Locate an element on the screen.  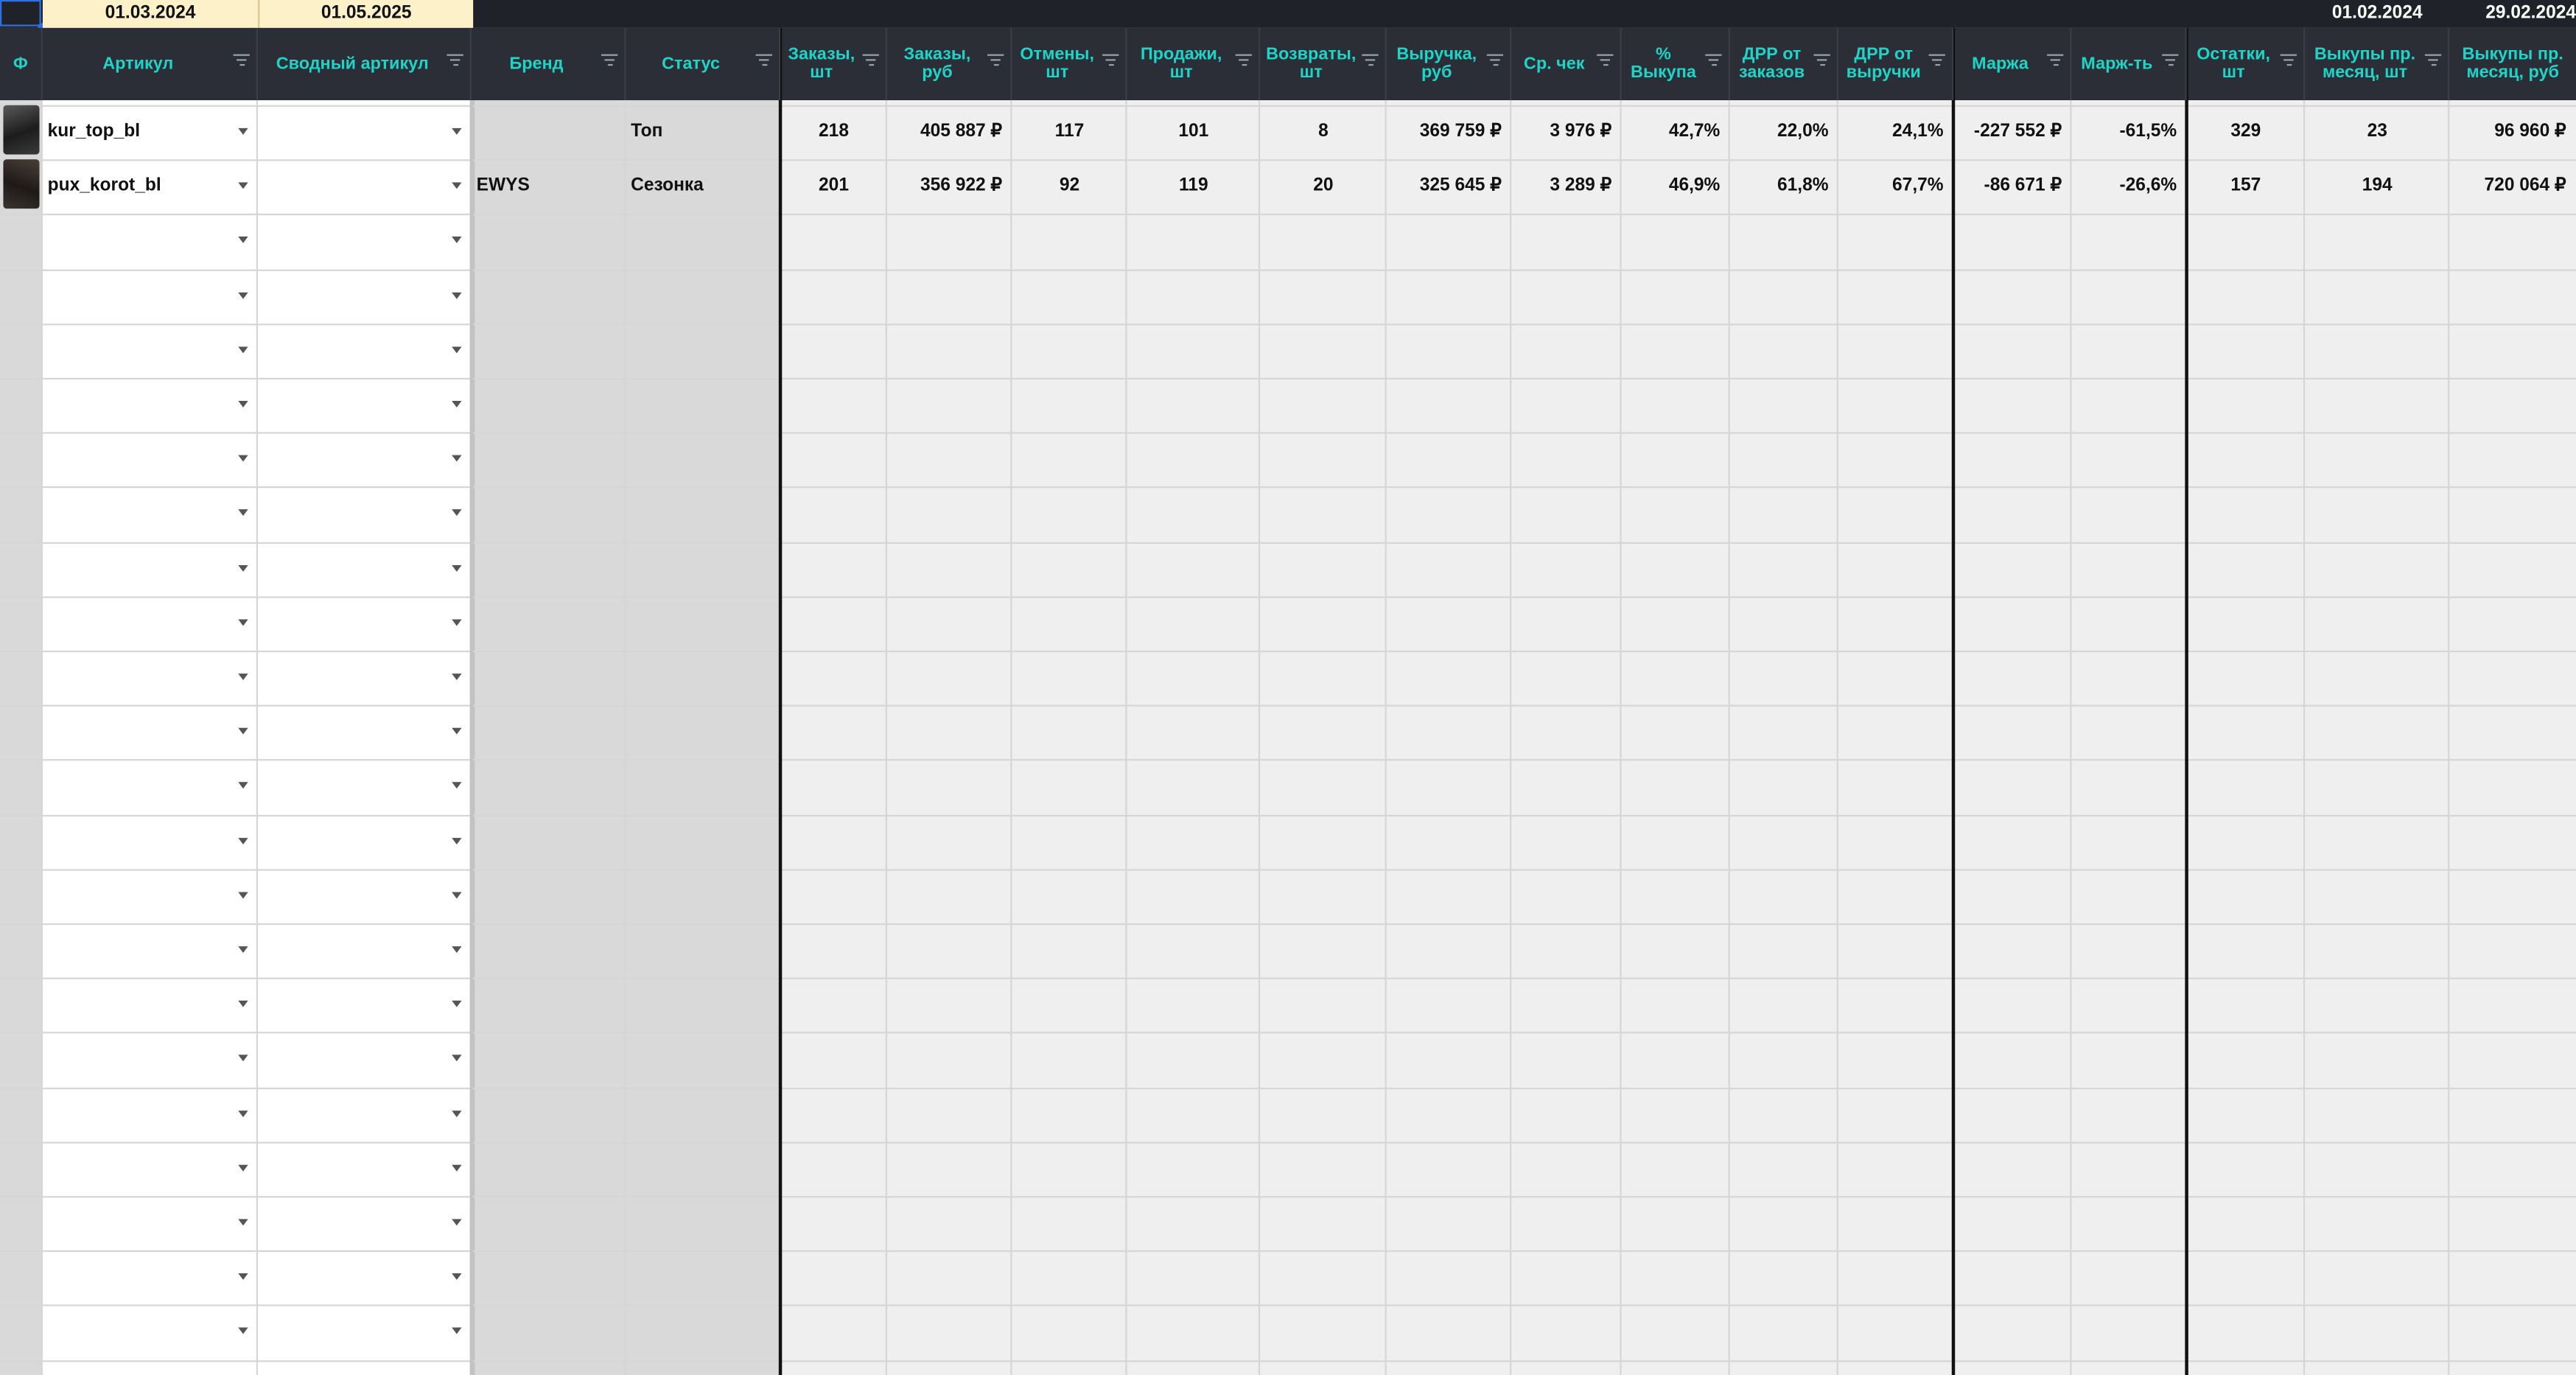
row-margin: -86 671 ₽ is located at coordinates (2023, 185).